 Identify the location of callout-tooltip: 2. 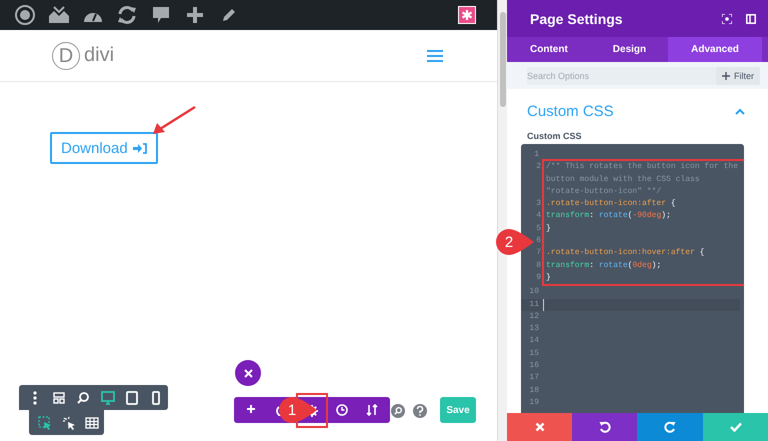
(515, 242).